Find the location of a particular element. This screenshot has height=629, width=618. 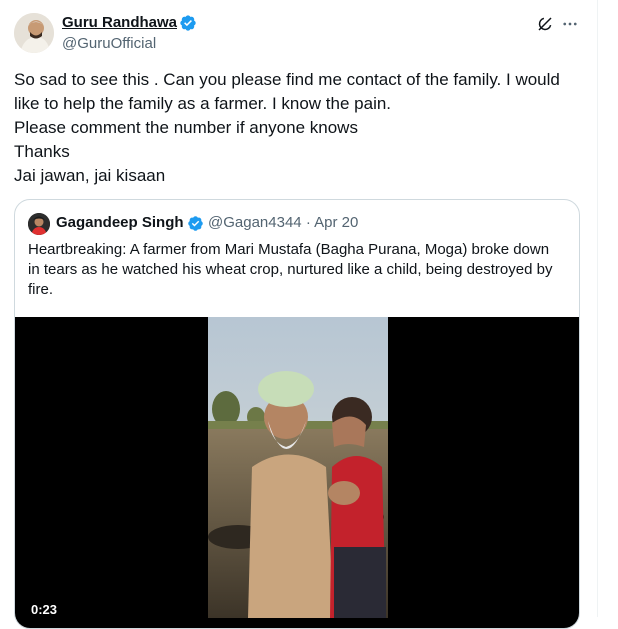

author-avatar is located at coordinates (34, 33).